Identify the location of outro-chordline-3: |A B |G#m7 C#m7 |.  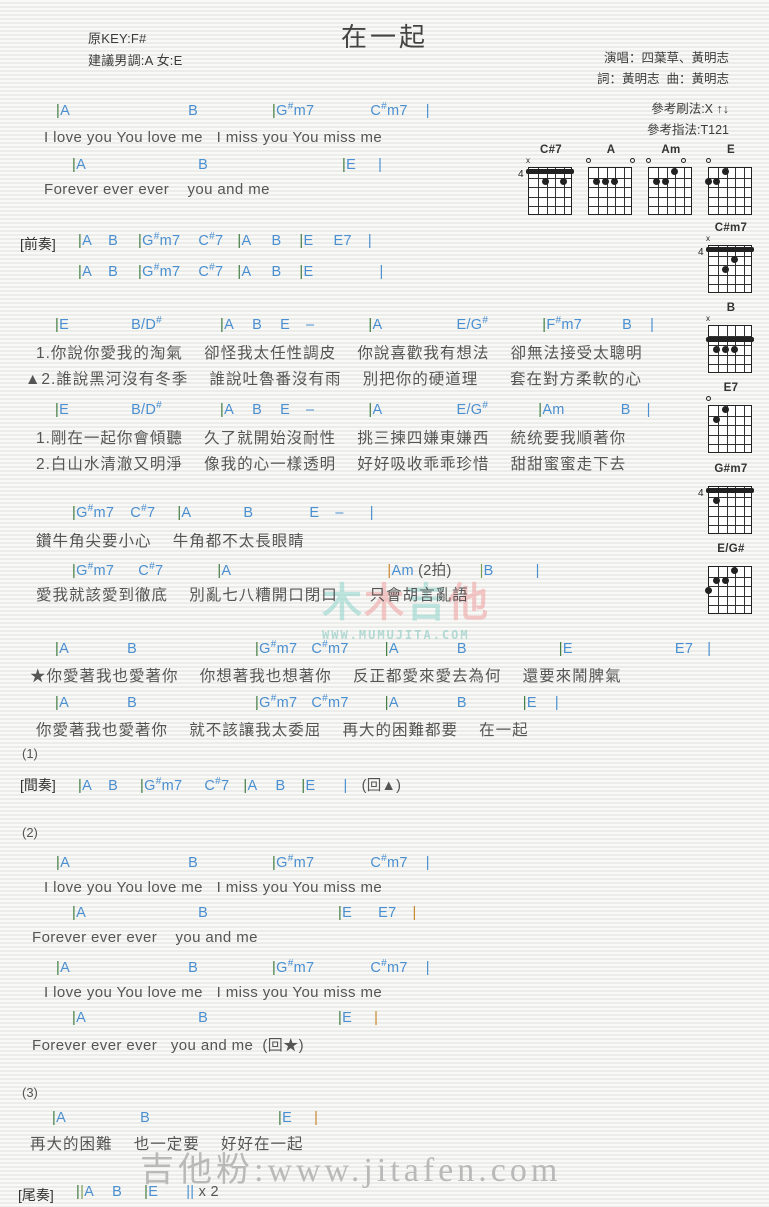
(243, 967).